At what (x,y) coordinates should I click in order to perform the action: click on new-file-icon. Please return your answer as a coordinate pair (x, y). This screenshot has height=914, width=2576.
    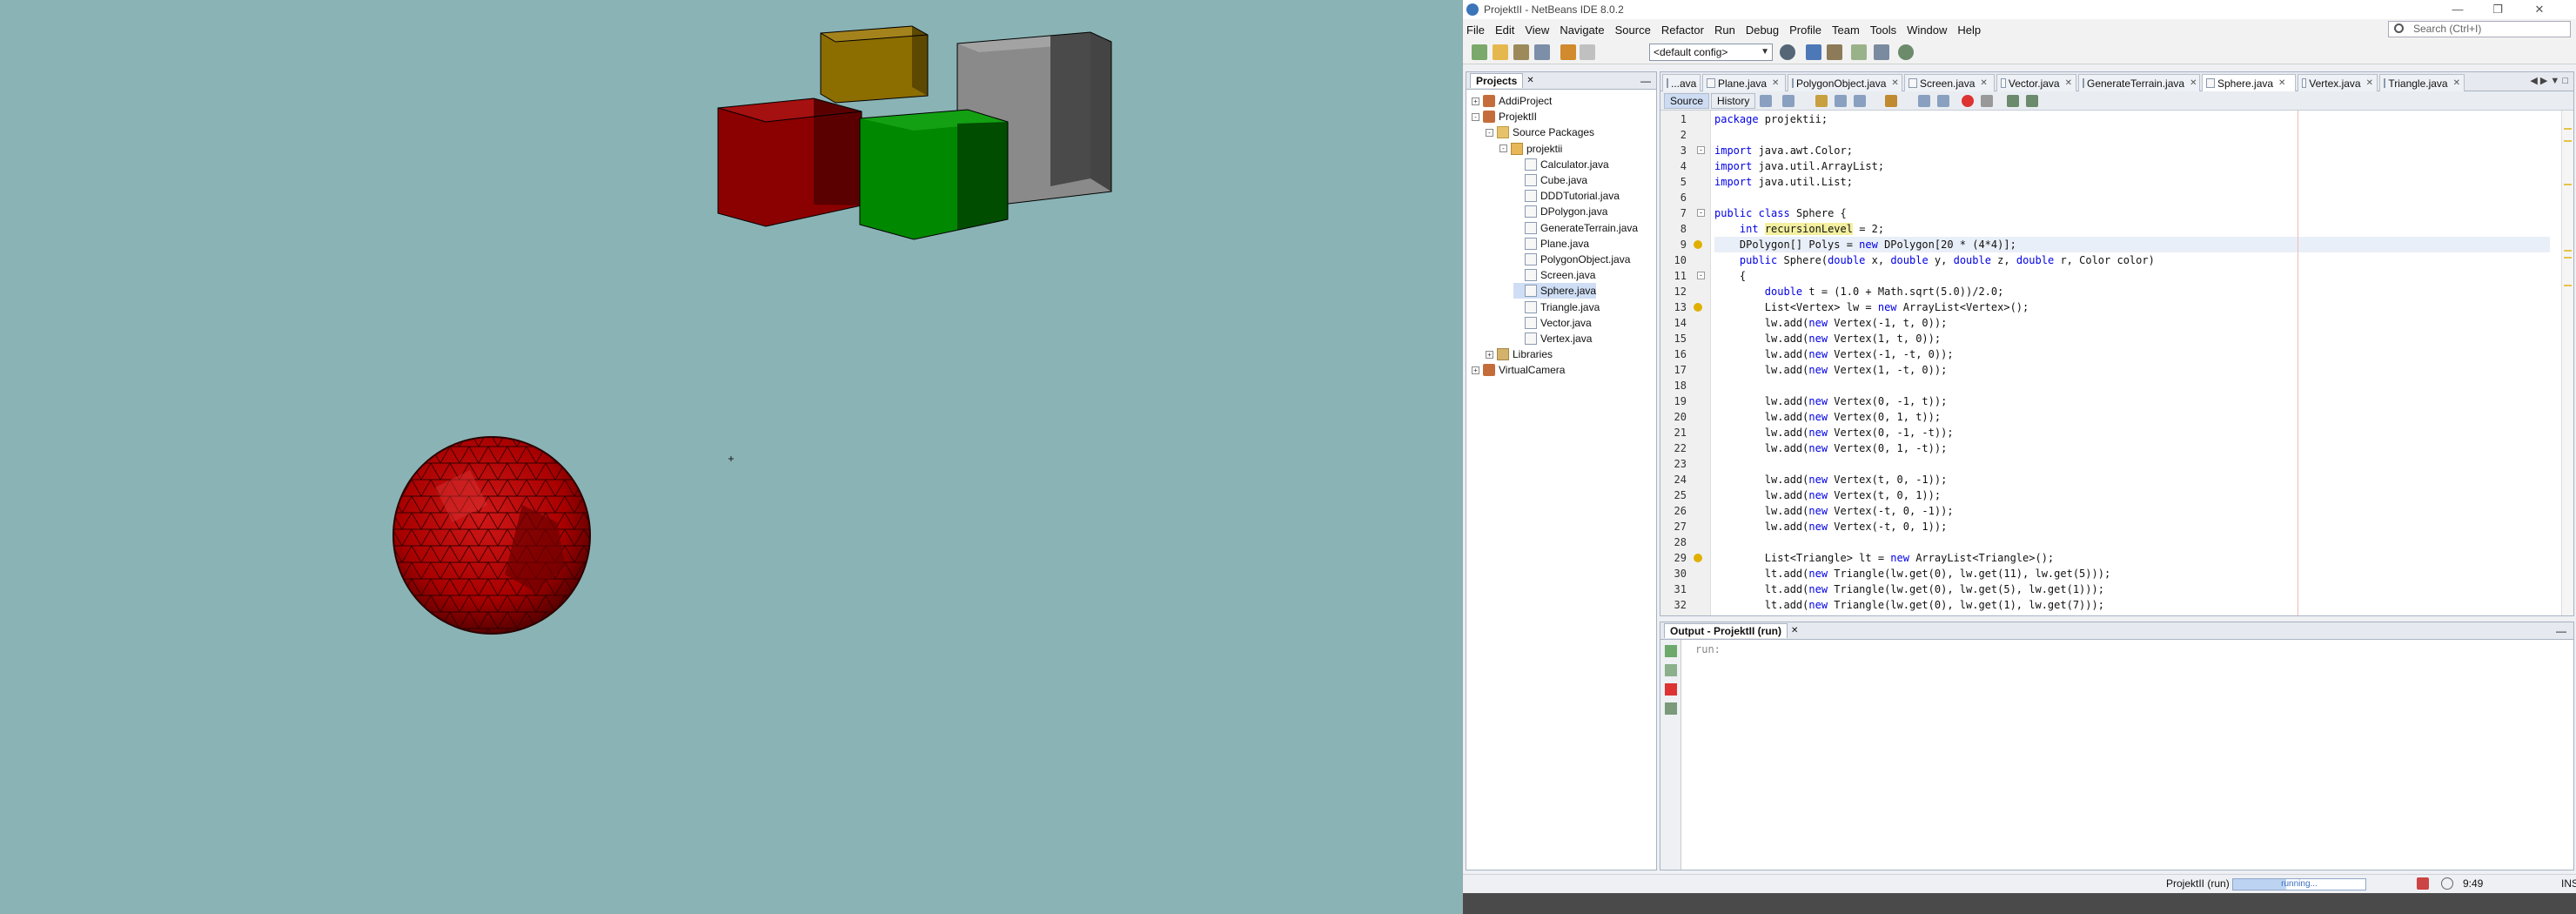
    Looking at the image, I should click on (1479, 52).